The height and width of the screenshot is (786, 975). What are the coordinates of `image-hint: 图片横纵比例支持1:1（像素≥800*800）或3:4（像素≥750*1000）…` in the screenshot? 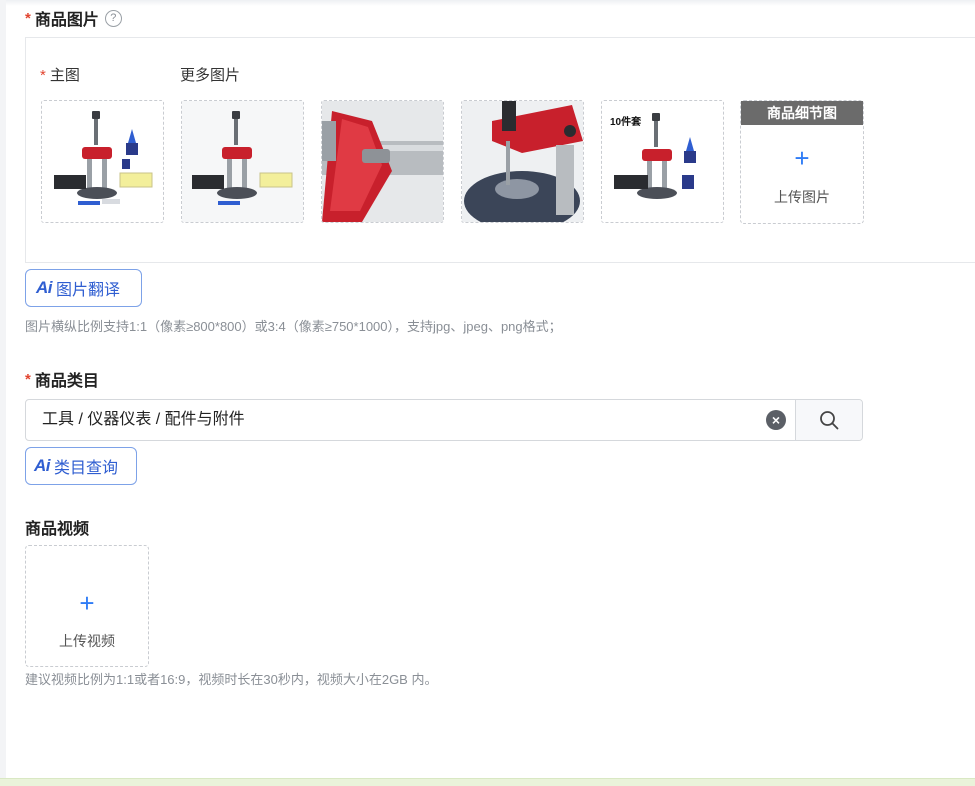 It's located at (293, 326).